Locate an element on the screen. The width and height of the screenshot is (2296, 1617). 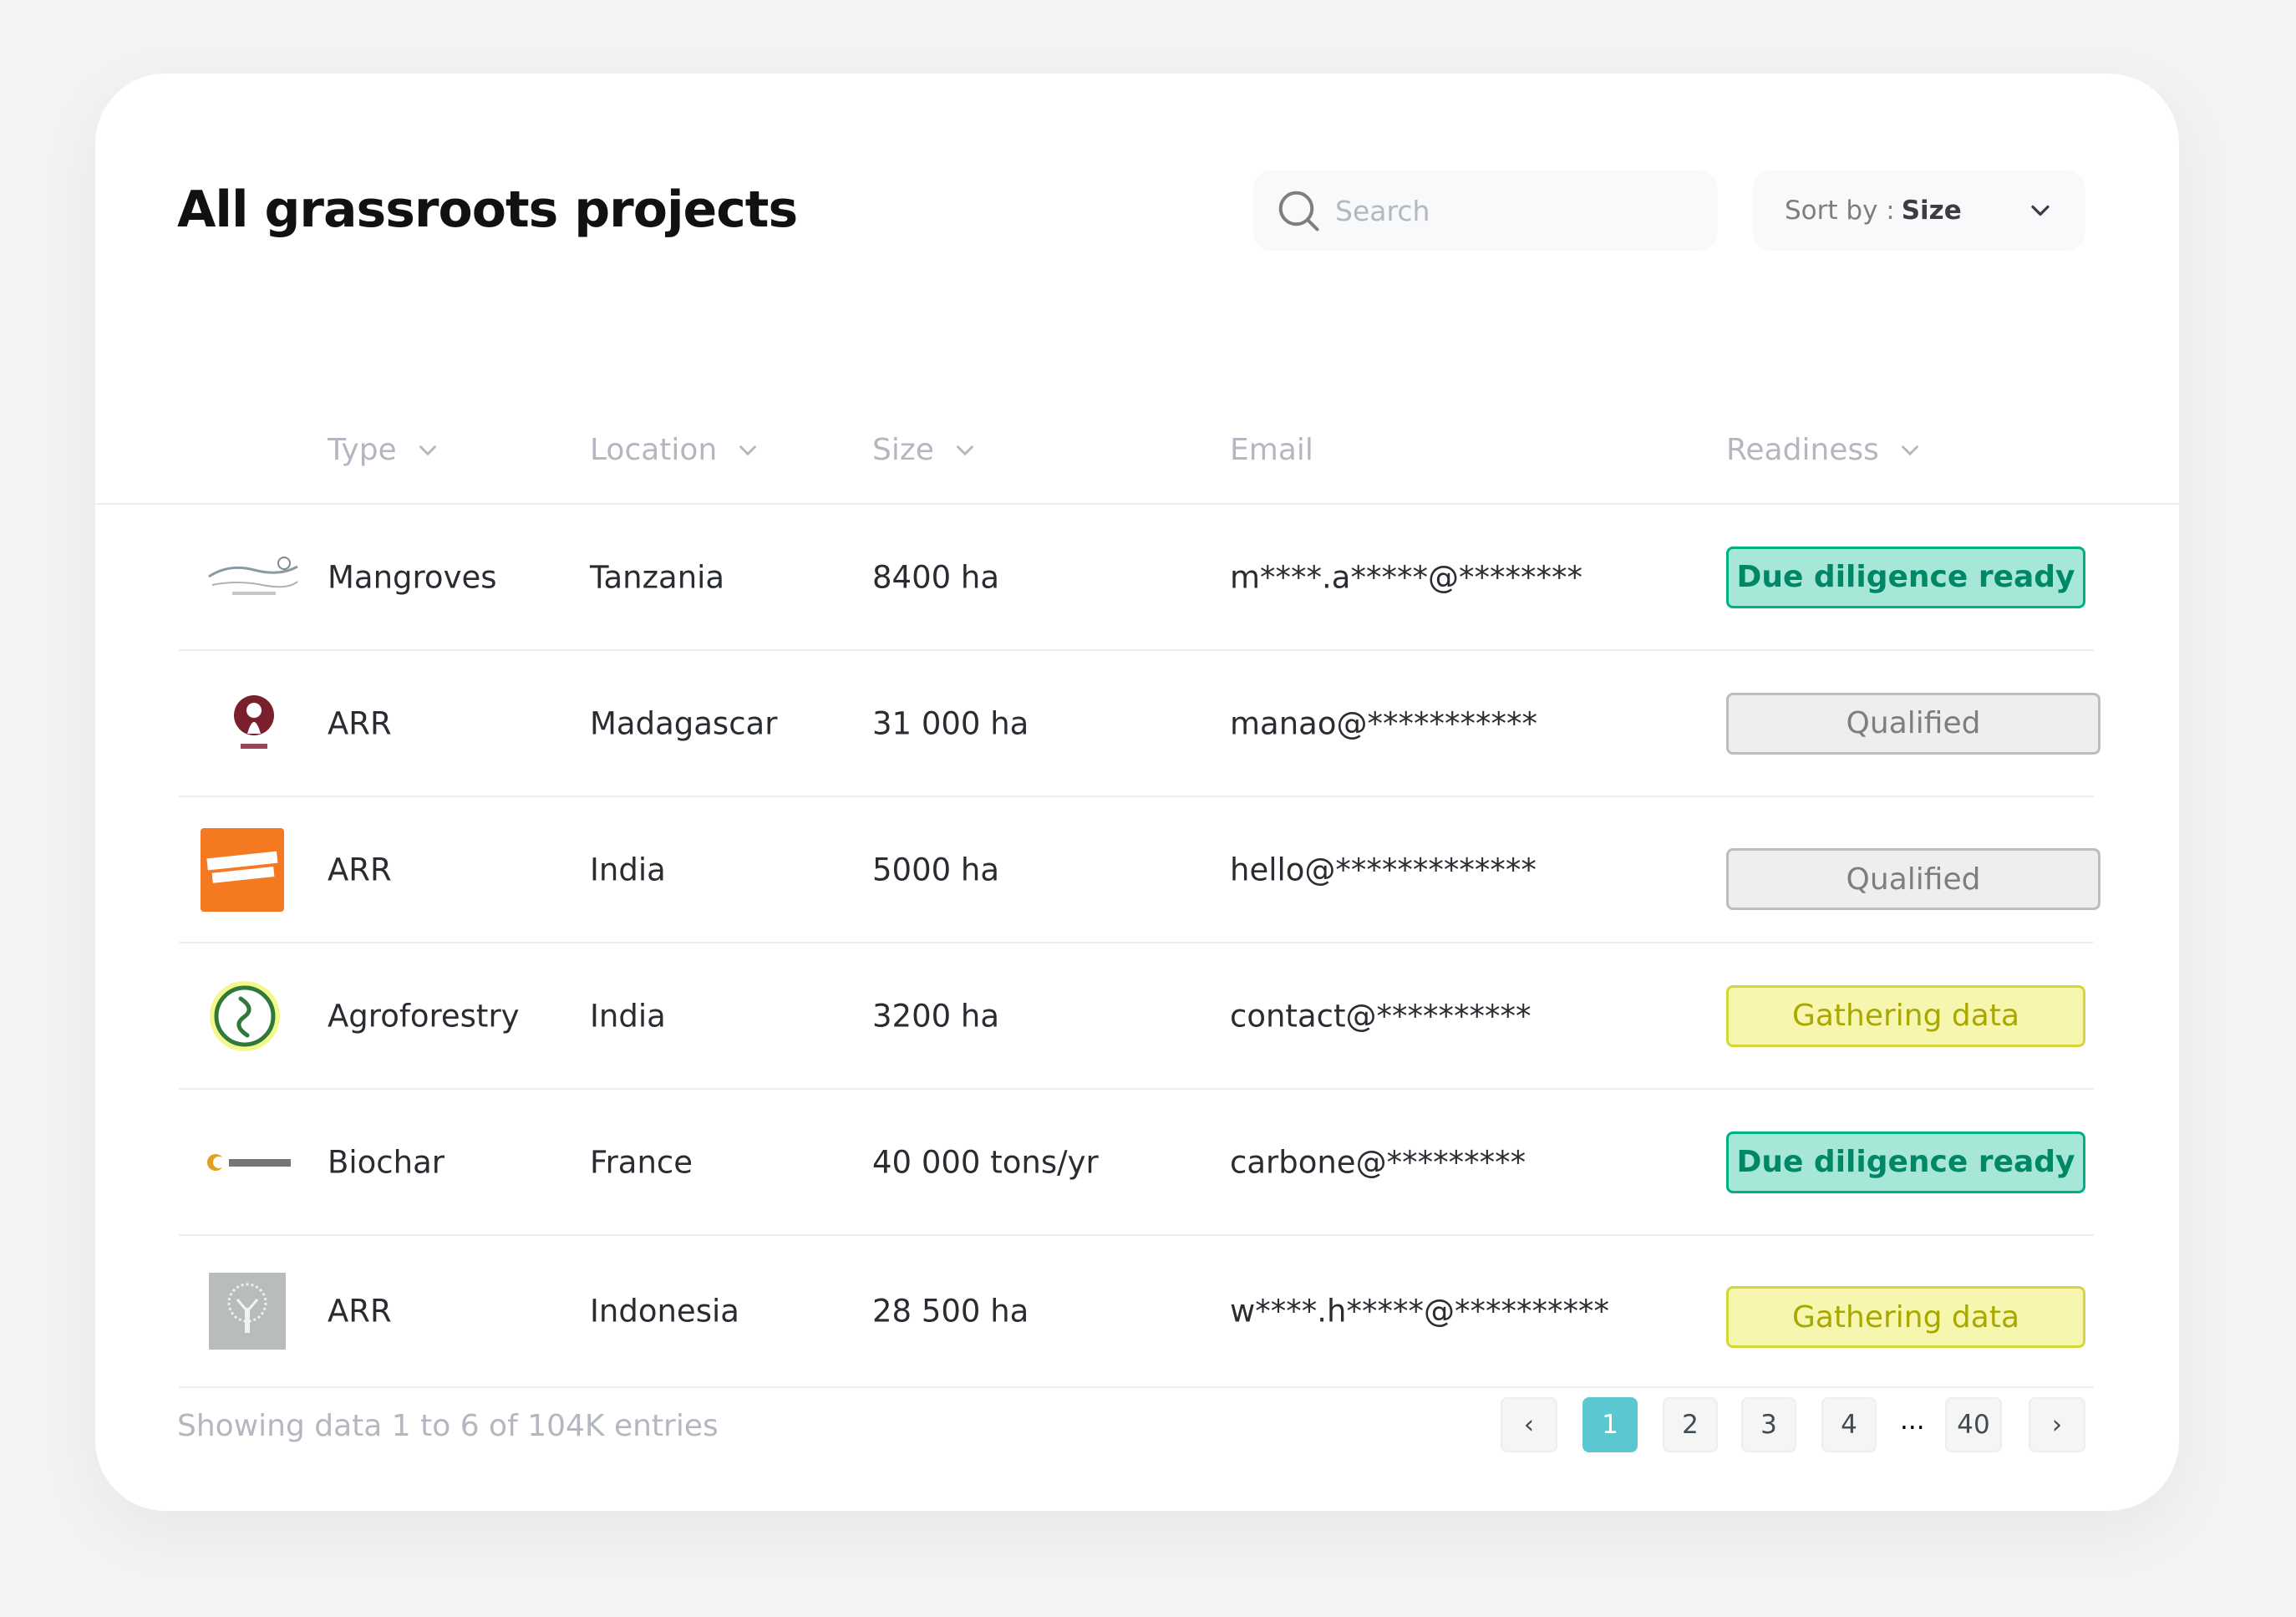
cell-size: 31 000 ha is located at coordinates (950, 723).